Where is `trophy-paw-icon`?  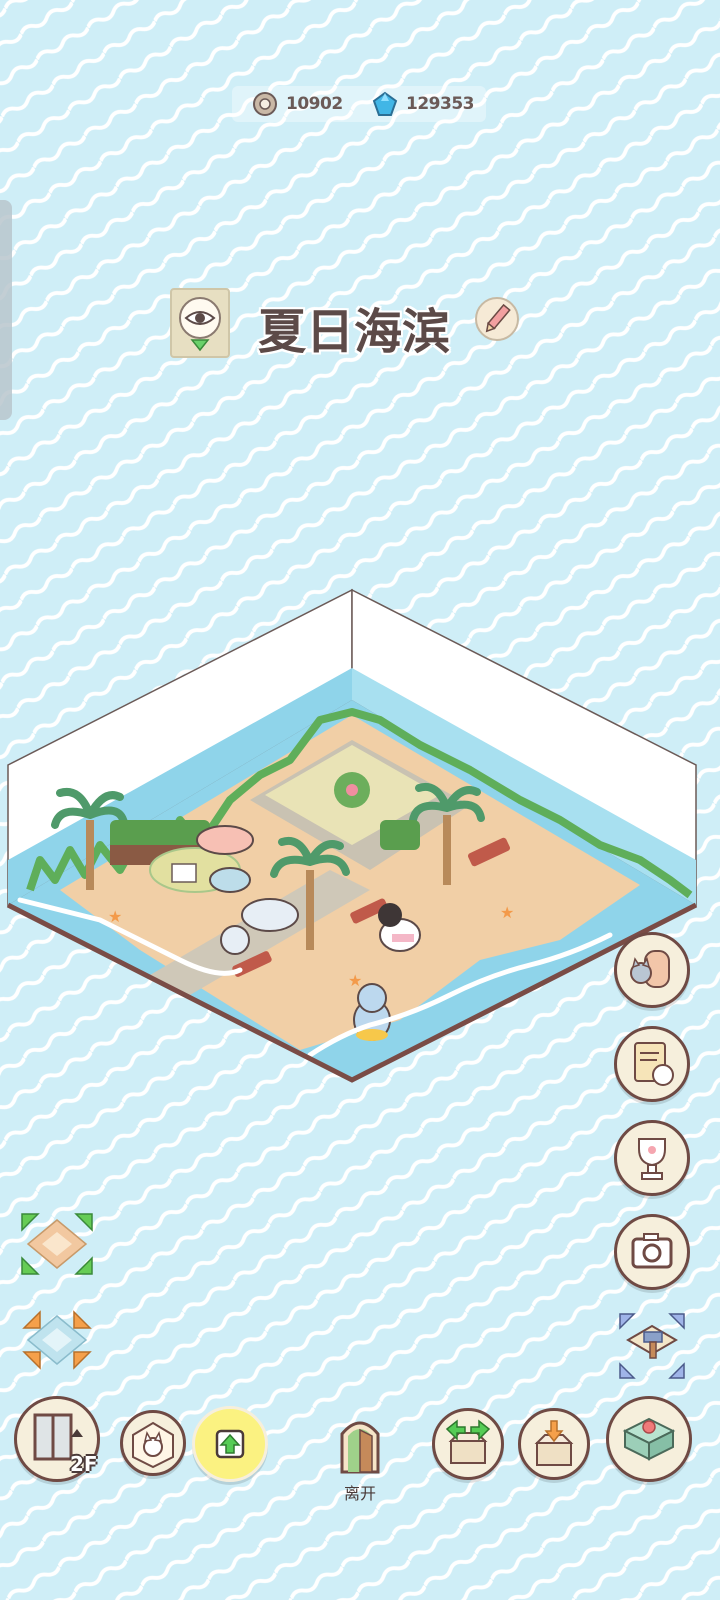 trophy-paw-icon is located at coordinates (652, 1159).